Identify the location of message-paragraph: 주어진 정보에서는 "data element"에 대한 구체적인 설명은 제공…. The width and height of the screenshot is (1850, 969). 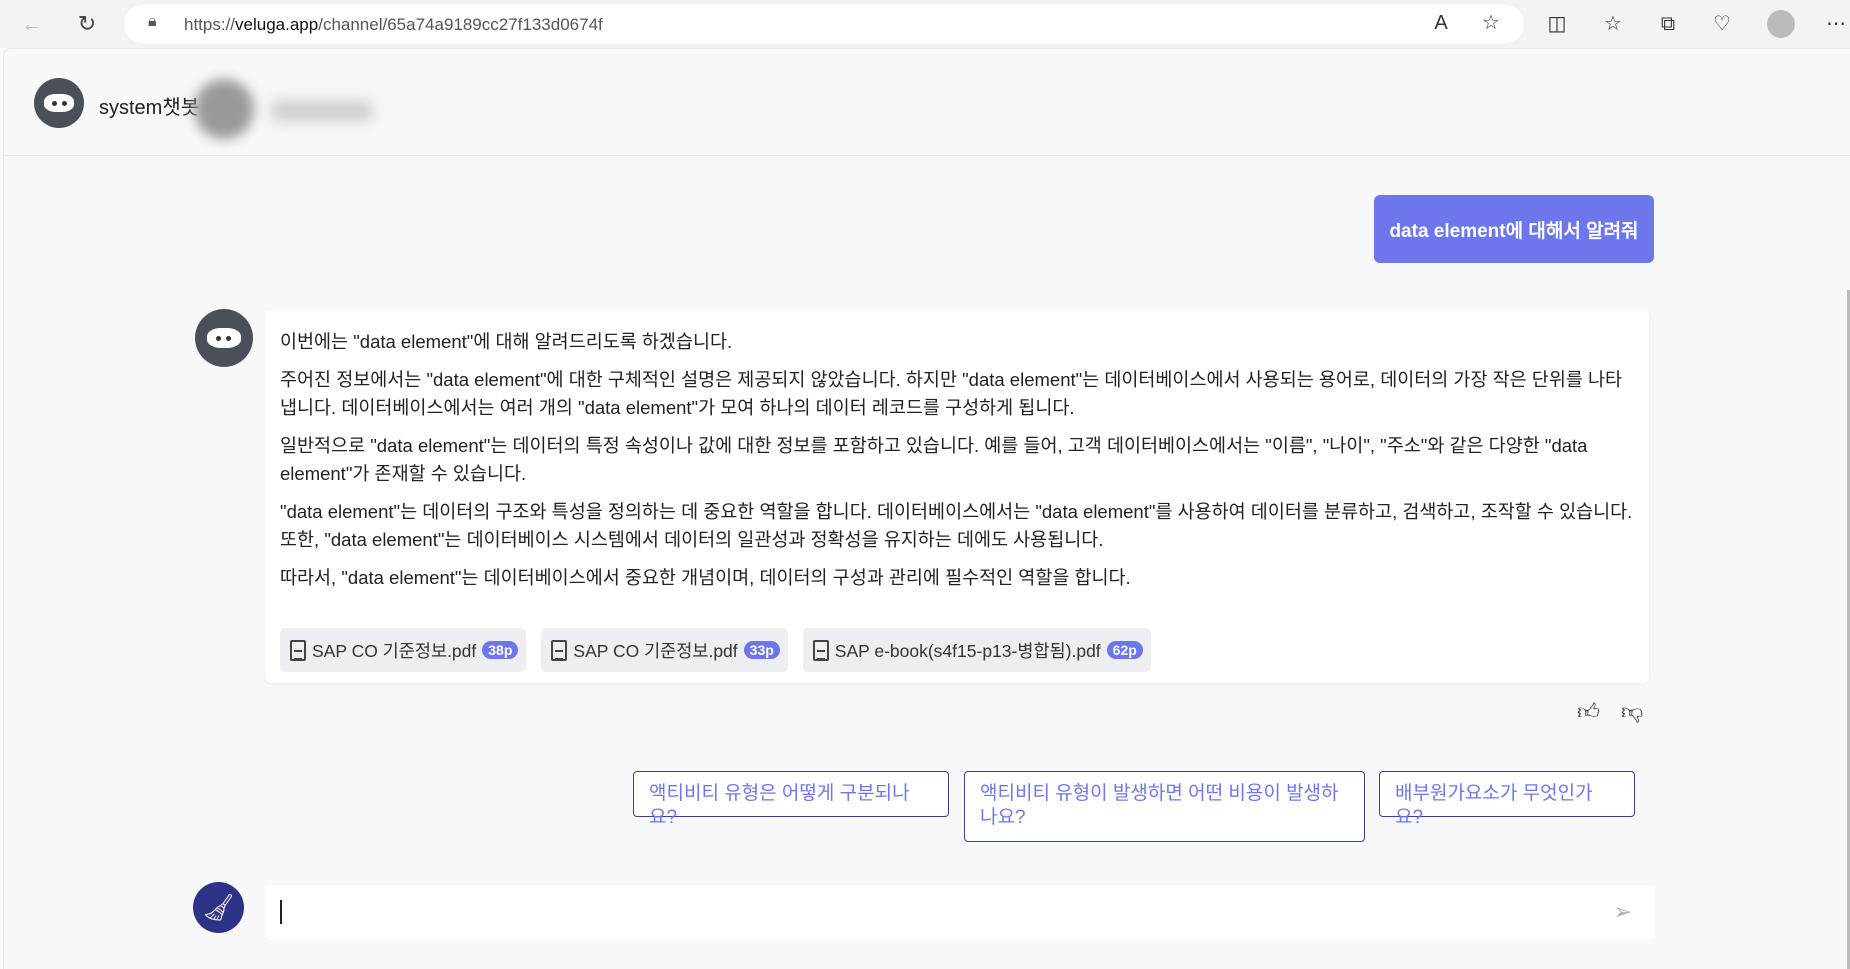
(951, 393).